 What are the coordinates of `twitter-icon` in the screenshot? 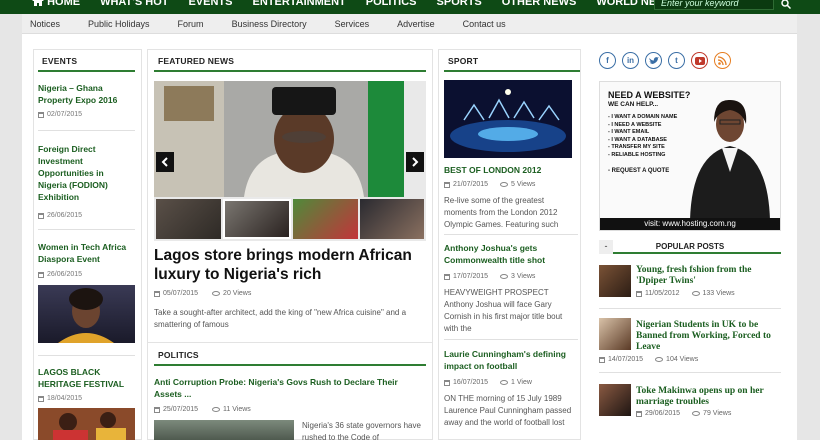 It's located at (653, 60).